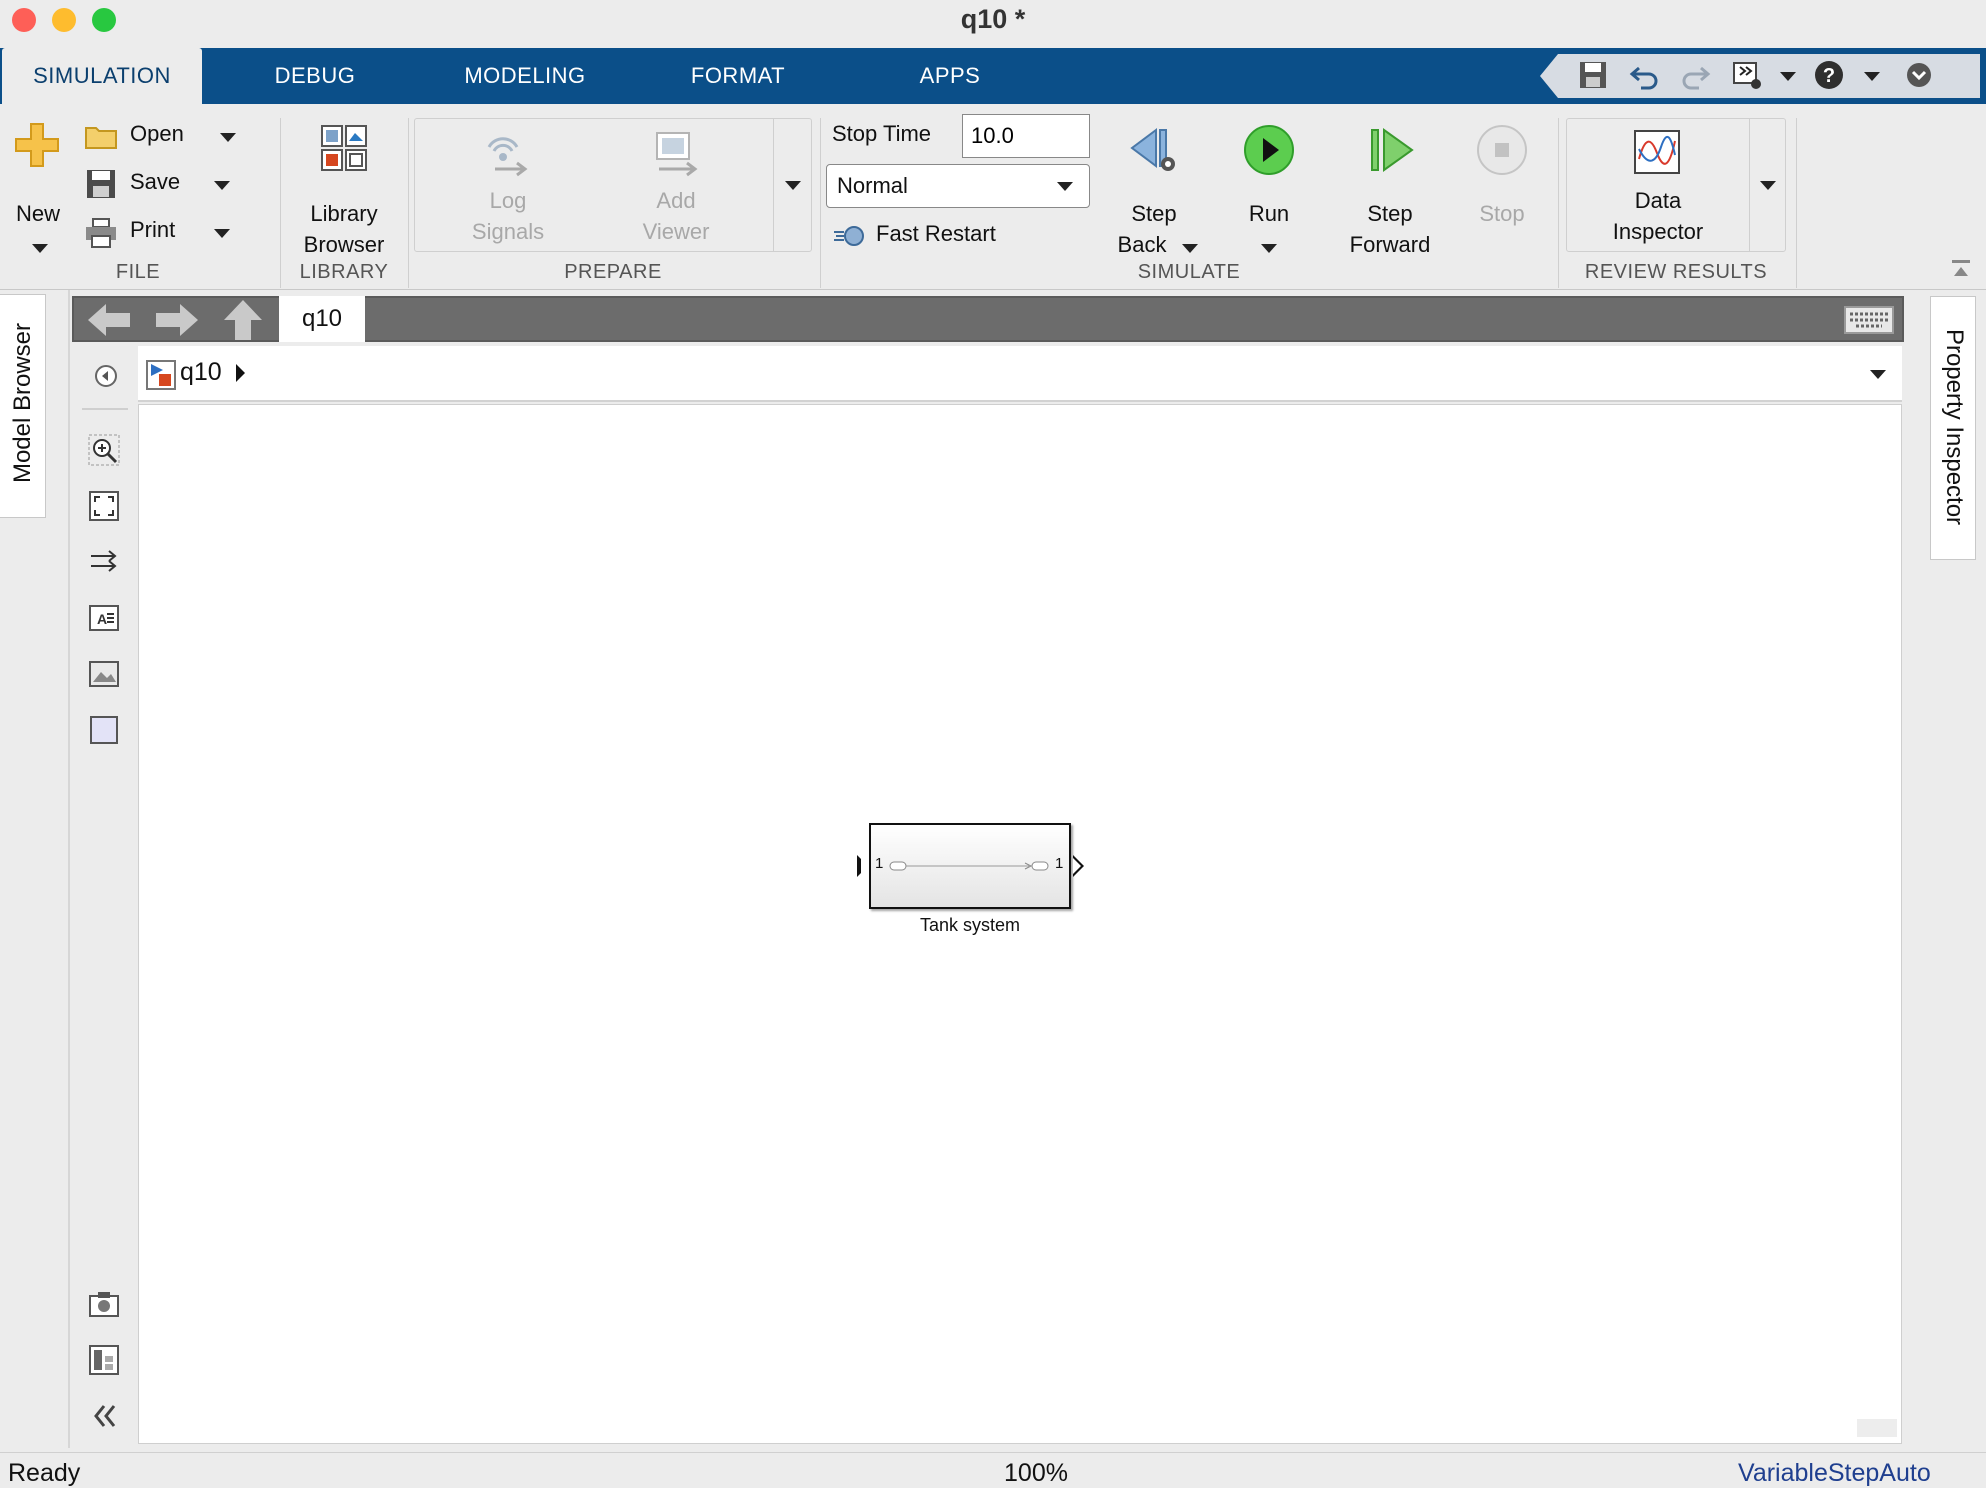 This screenshot has height=1488, width=1986. I want to click on output-port-inner, so click(1077, 866).